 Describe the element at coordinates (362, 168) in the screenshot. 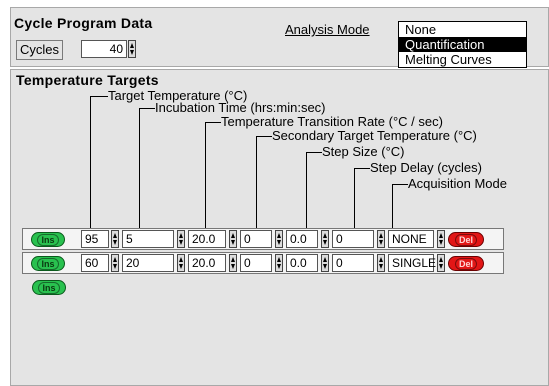

I see `leader-line-step-delay-h` at that location.